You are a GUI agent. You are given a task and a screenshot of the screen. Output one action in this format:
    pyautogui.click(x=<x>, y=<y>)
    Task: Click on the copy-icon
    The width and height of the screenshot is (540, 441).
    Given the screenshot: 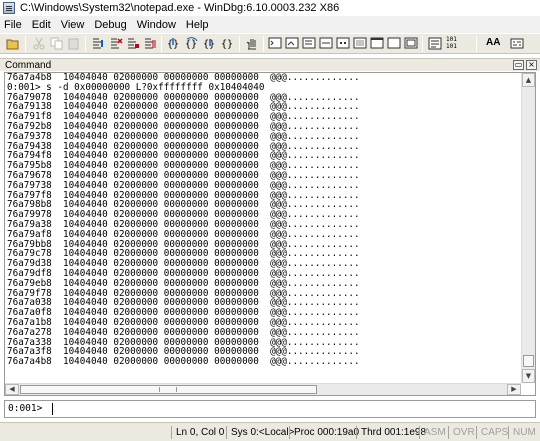 What is the action you would take?
    pyautogui.click(x=57, y=43)
    